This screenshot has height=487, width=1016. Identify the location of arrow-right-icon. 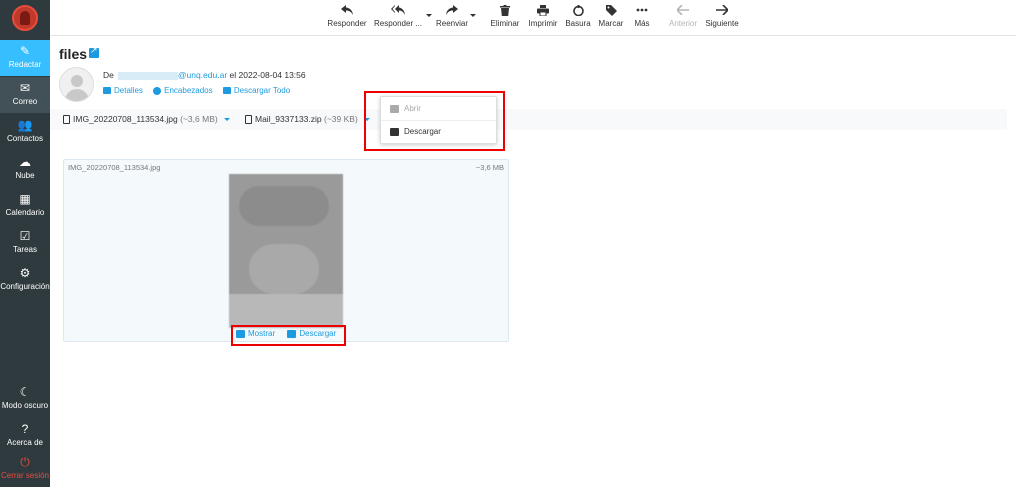
(722, 10).